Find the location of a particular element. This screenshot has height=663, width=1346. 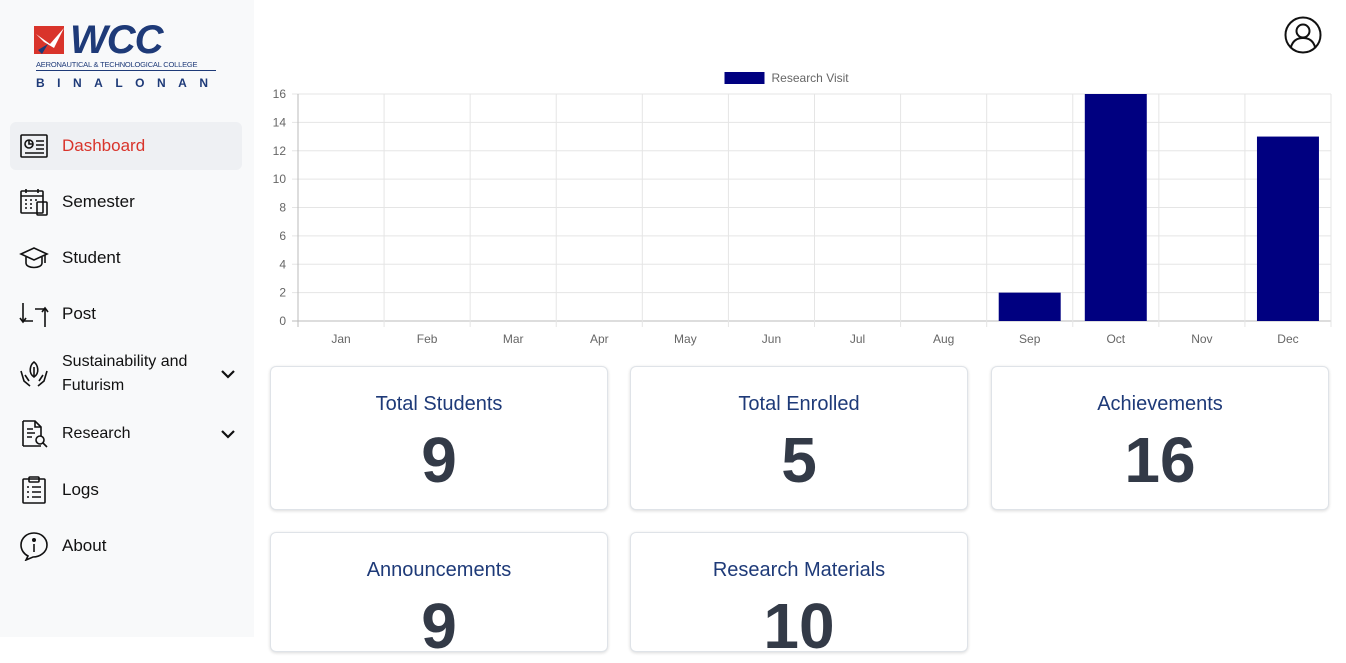

x-tick-label: Nov is located at coordinates (1201, 339).